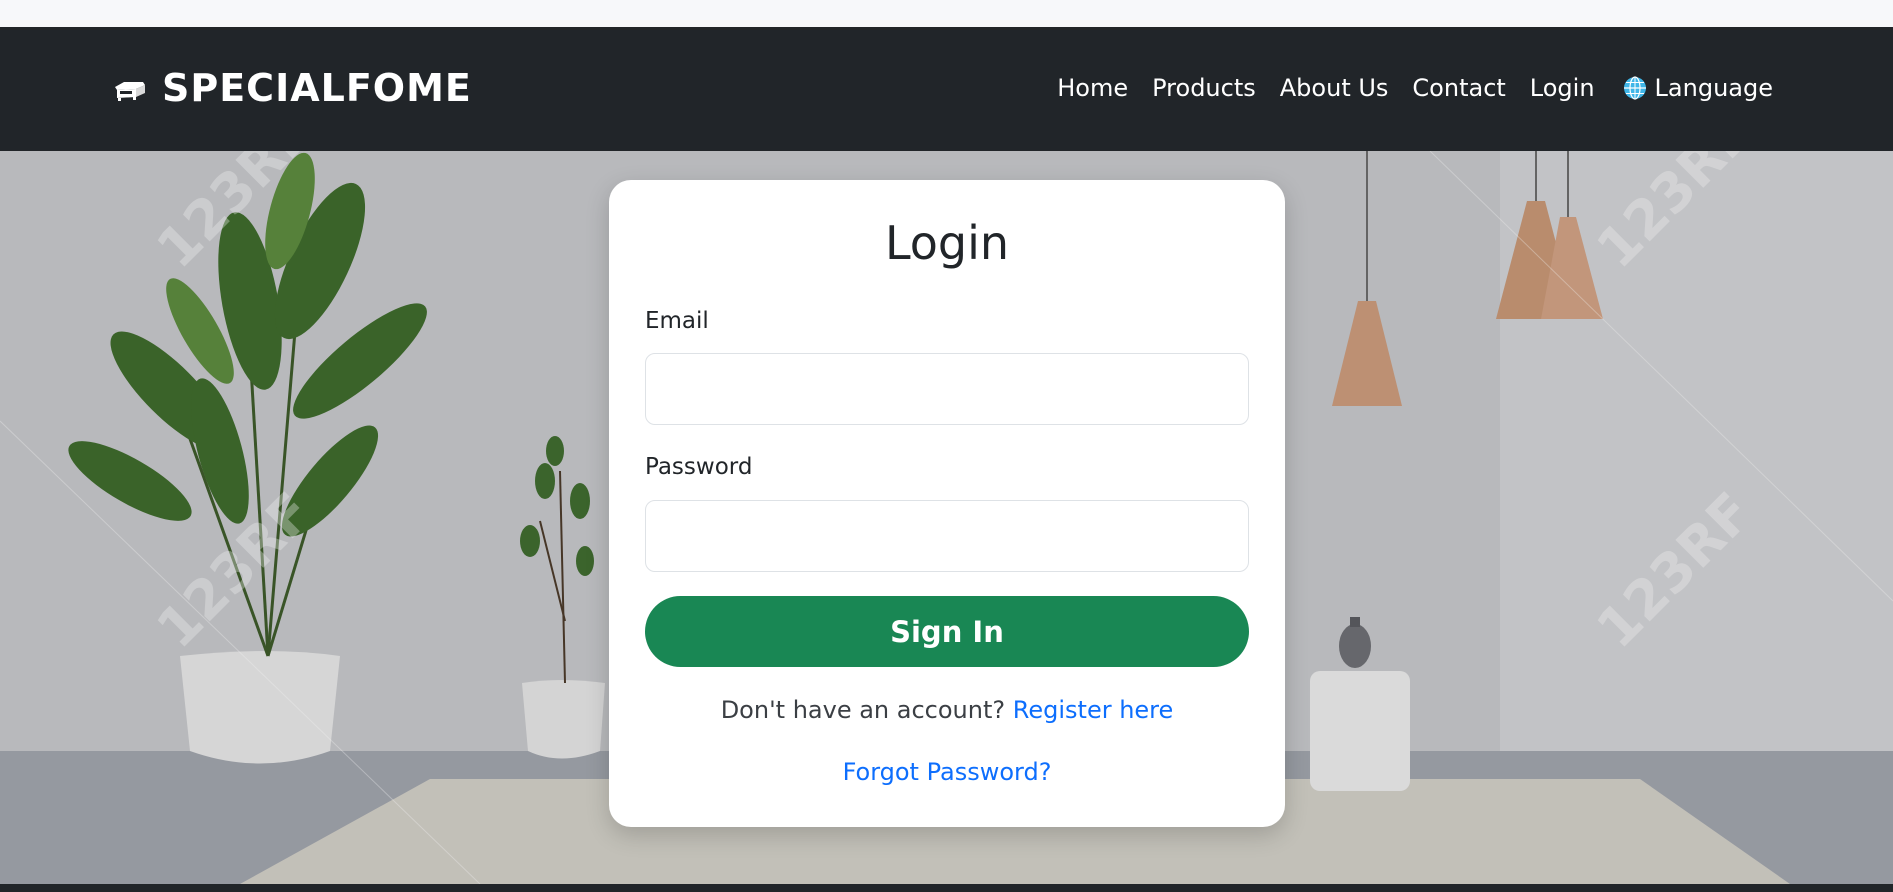 This screenshot has width=1893, height=892. Describe the element at coordinates (947, 536) in the screenshot. I see `password-input` at that location.